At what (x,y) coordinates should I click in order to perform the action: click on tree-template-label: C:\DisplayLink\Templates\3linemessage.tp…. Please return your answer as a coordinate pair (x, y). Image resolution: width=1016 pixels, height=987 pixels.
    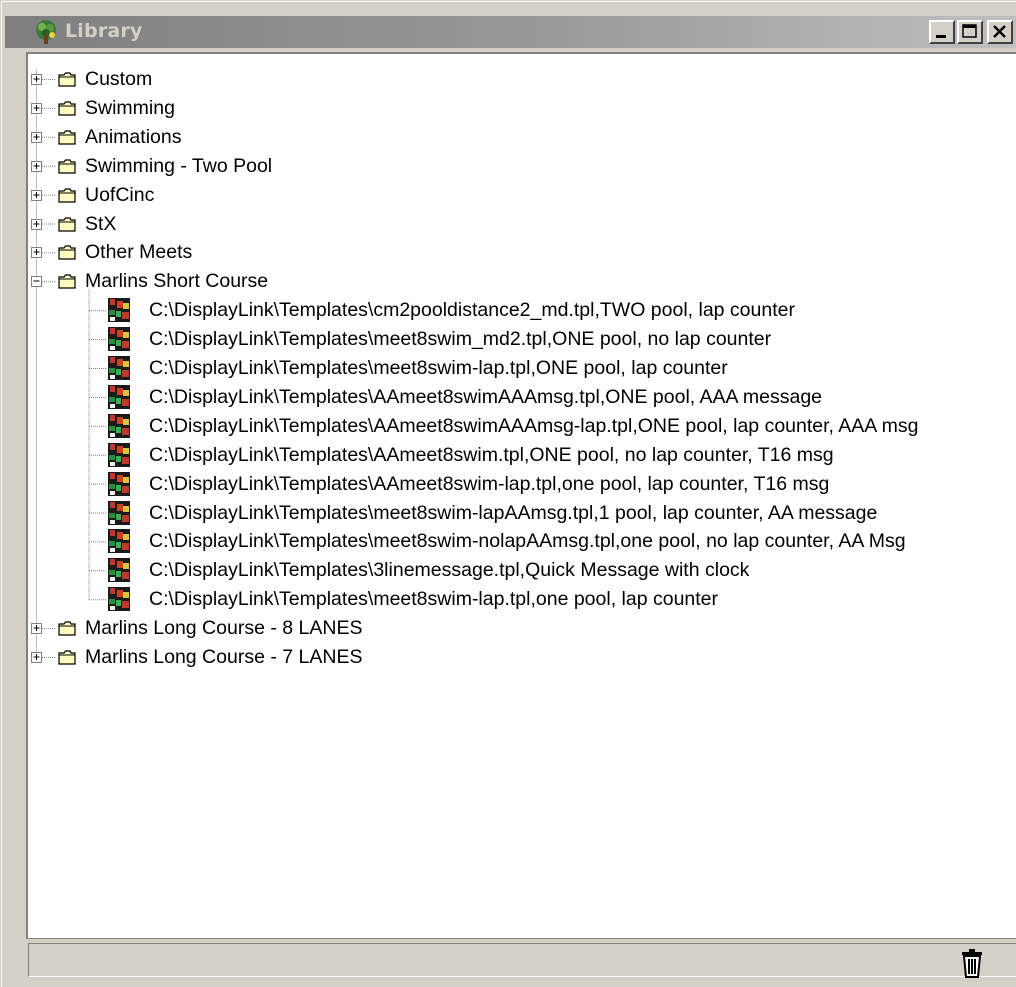
    Looking at the image, I should click on (449, 570).